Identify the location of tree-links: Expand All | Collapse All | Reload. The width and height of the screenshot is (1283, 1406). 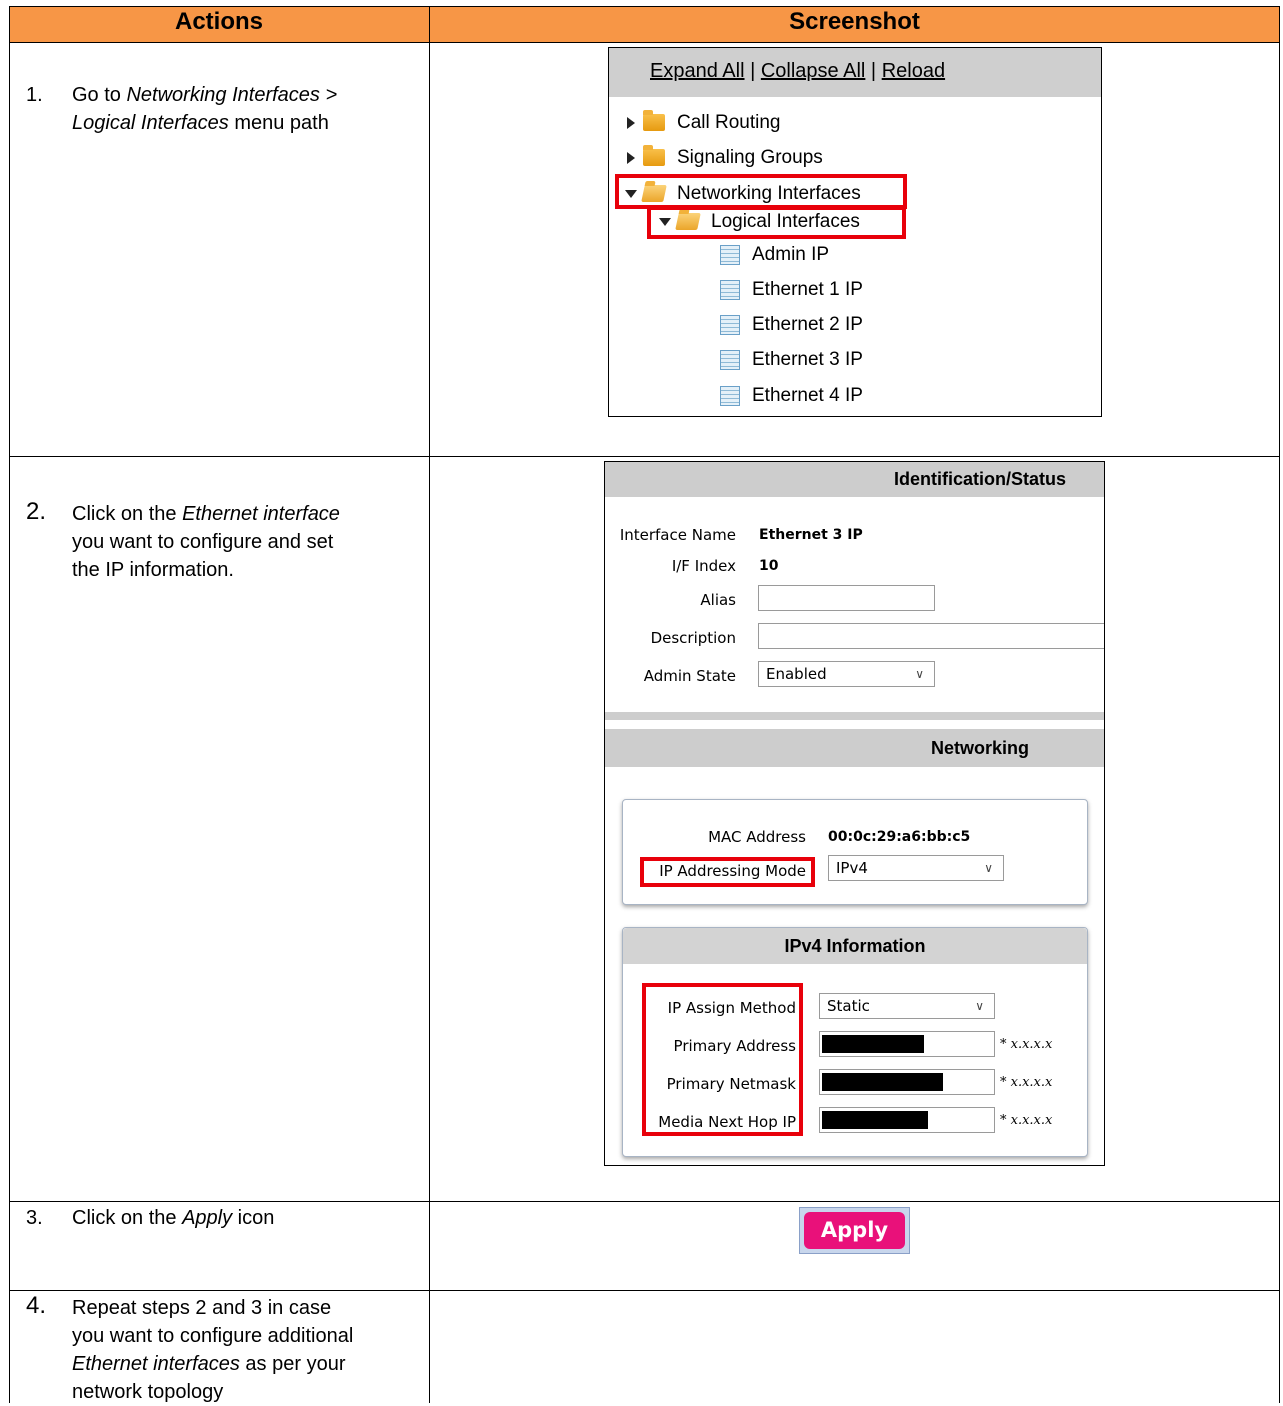
(797, 71).